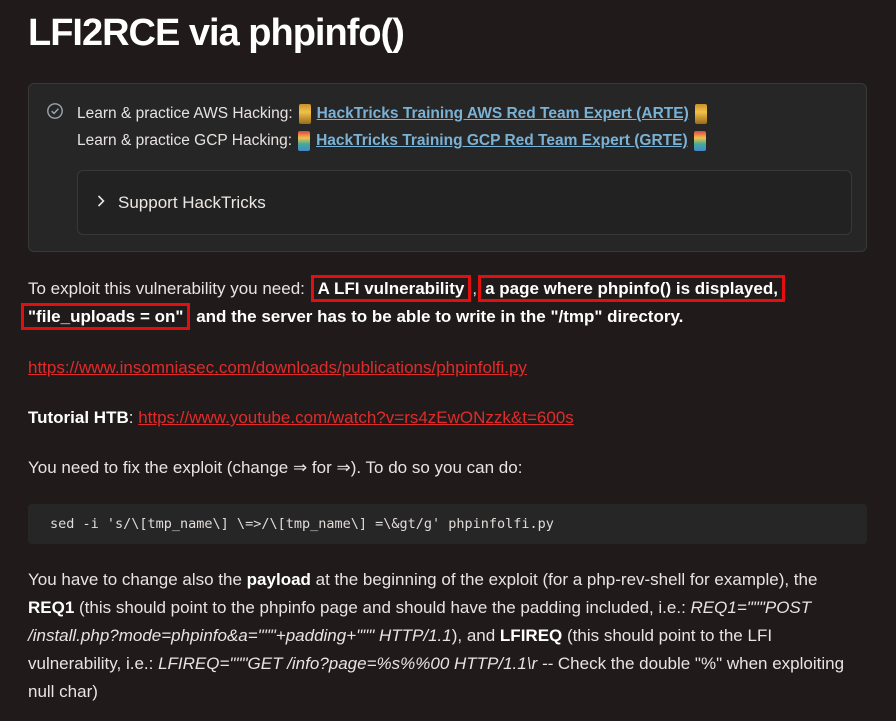  Describe the element at coordinates (106, 316) in the screenshot. I see `req-file-uploads-highlight: "file_uploads = on"` at that location.